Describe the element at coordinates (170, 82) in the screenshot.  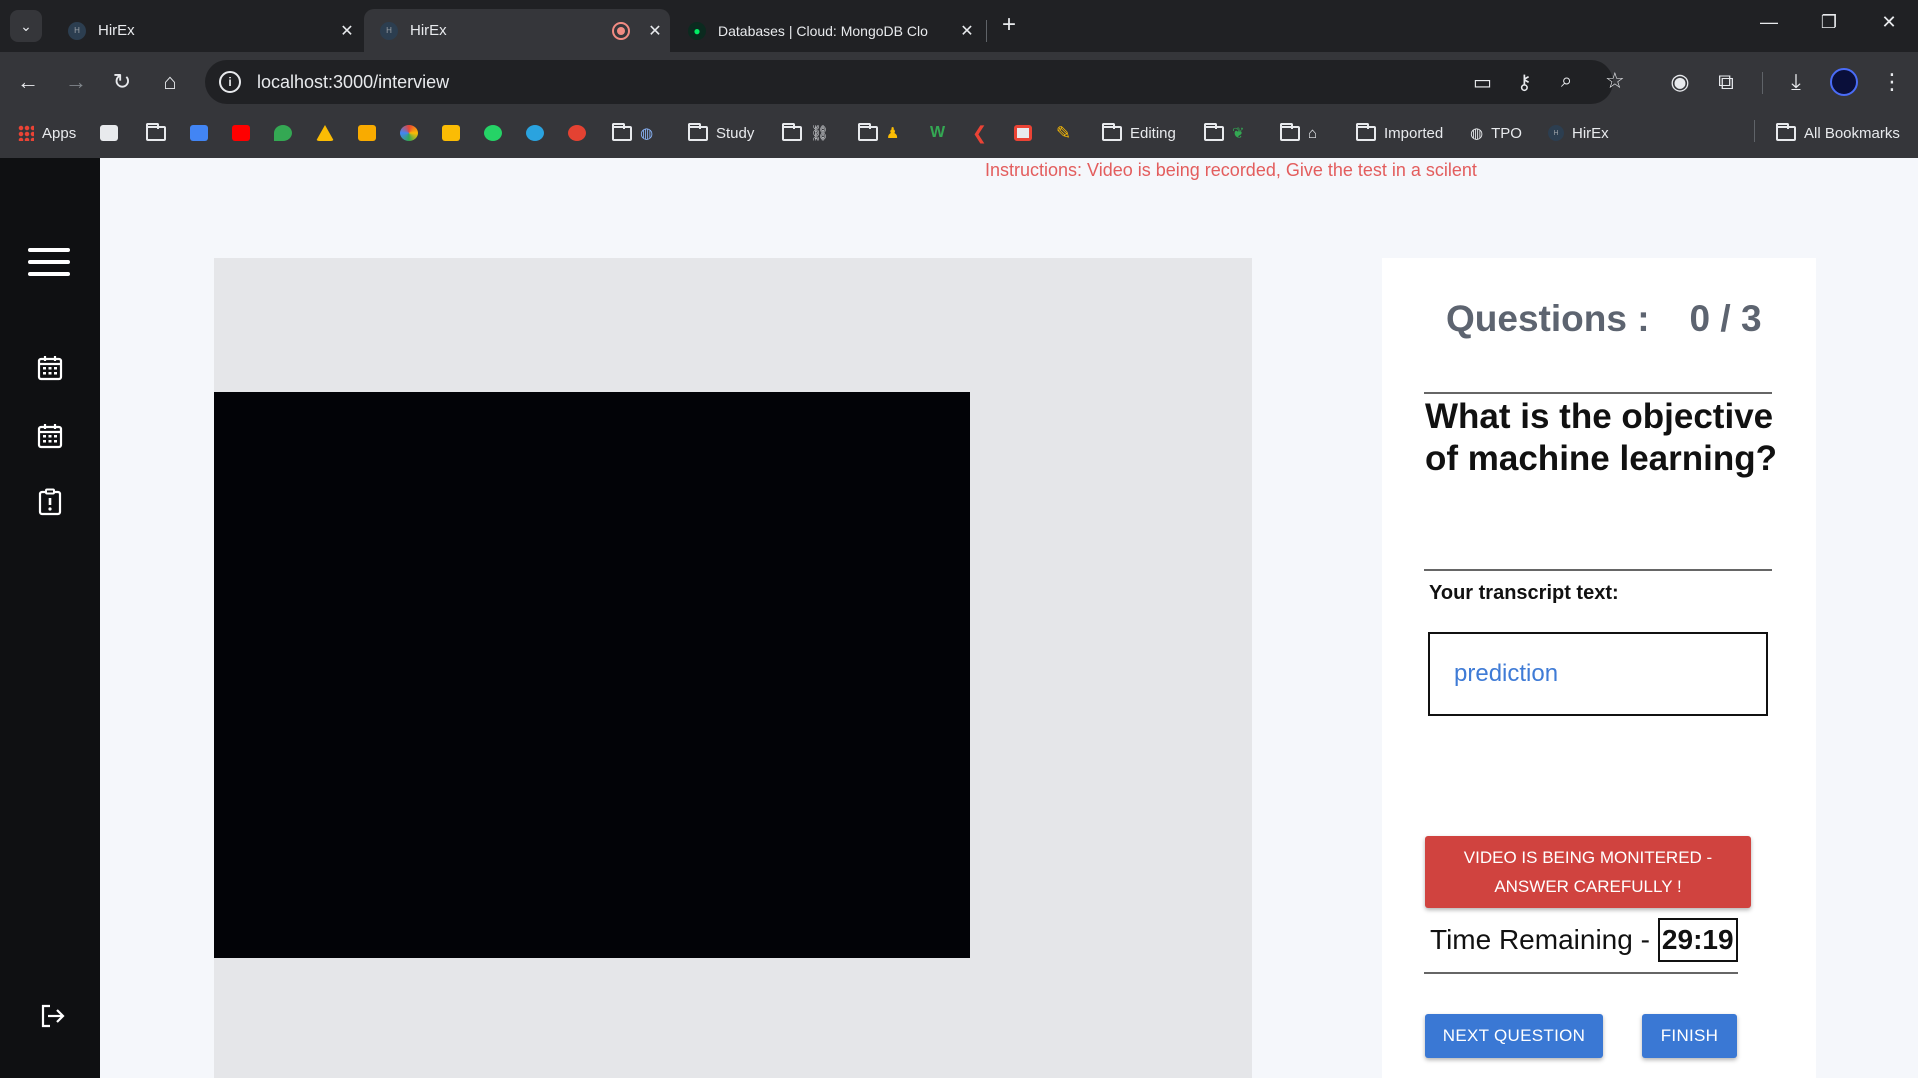
I see `home-icon: ⌂` at that location.